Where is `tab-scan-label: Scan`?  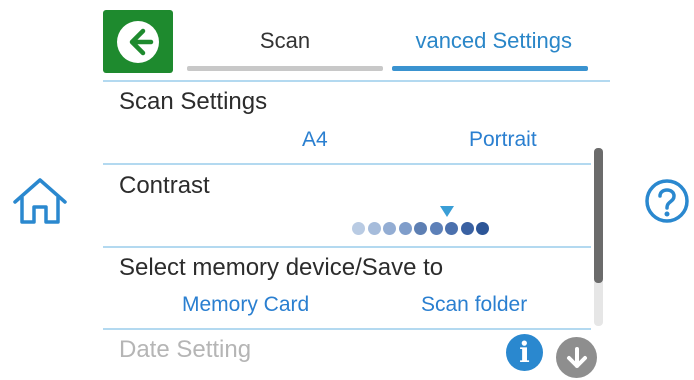
tab-scan-label: Scan is located at coordinates (285, 40).